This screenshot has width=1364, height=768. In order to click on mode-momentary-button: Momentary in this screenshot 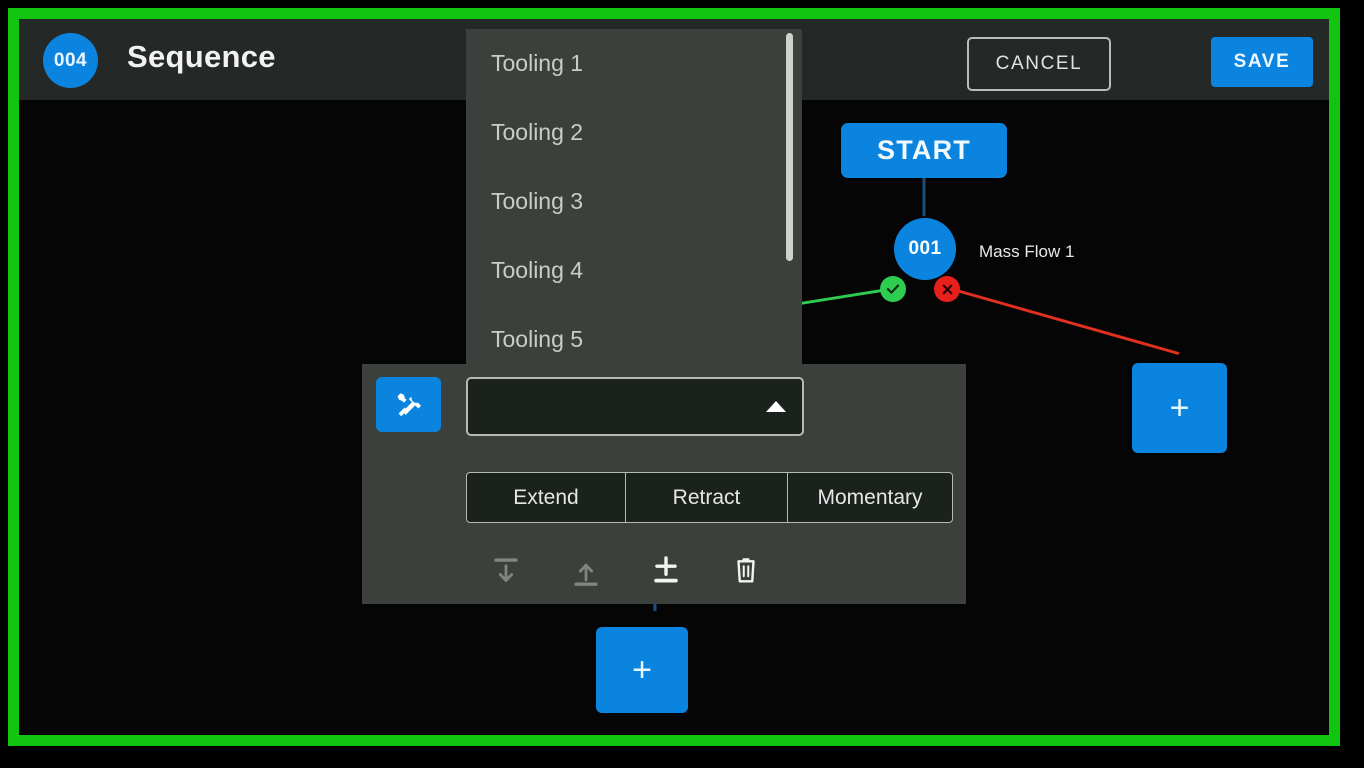, I will do `click(870, 497)`.